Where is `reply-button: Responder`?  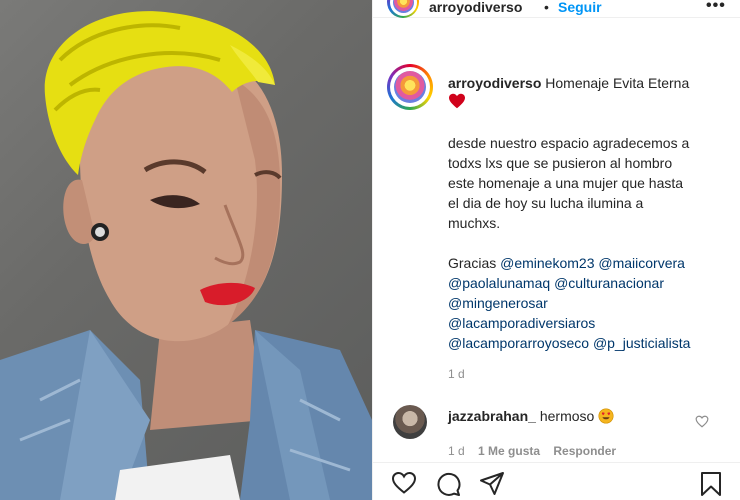
reply-button: Responder is located at coordinates (584, 451).